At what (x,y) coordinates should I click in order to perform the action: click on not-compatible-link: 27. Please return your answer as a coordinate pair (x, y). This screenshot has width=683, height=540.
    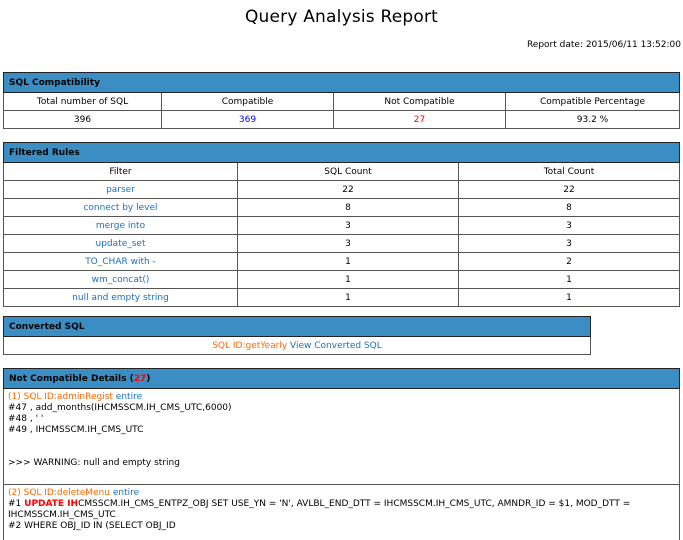
    Looking at the image, I should click on (419, 120).